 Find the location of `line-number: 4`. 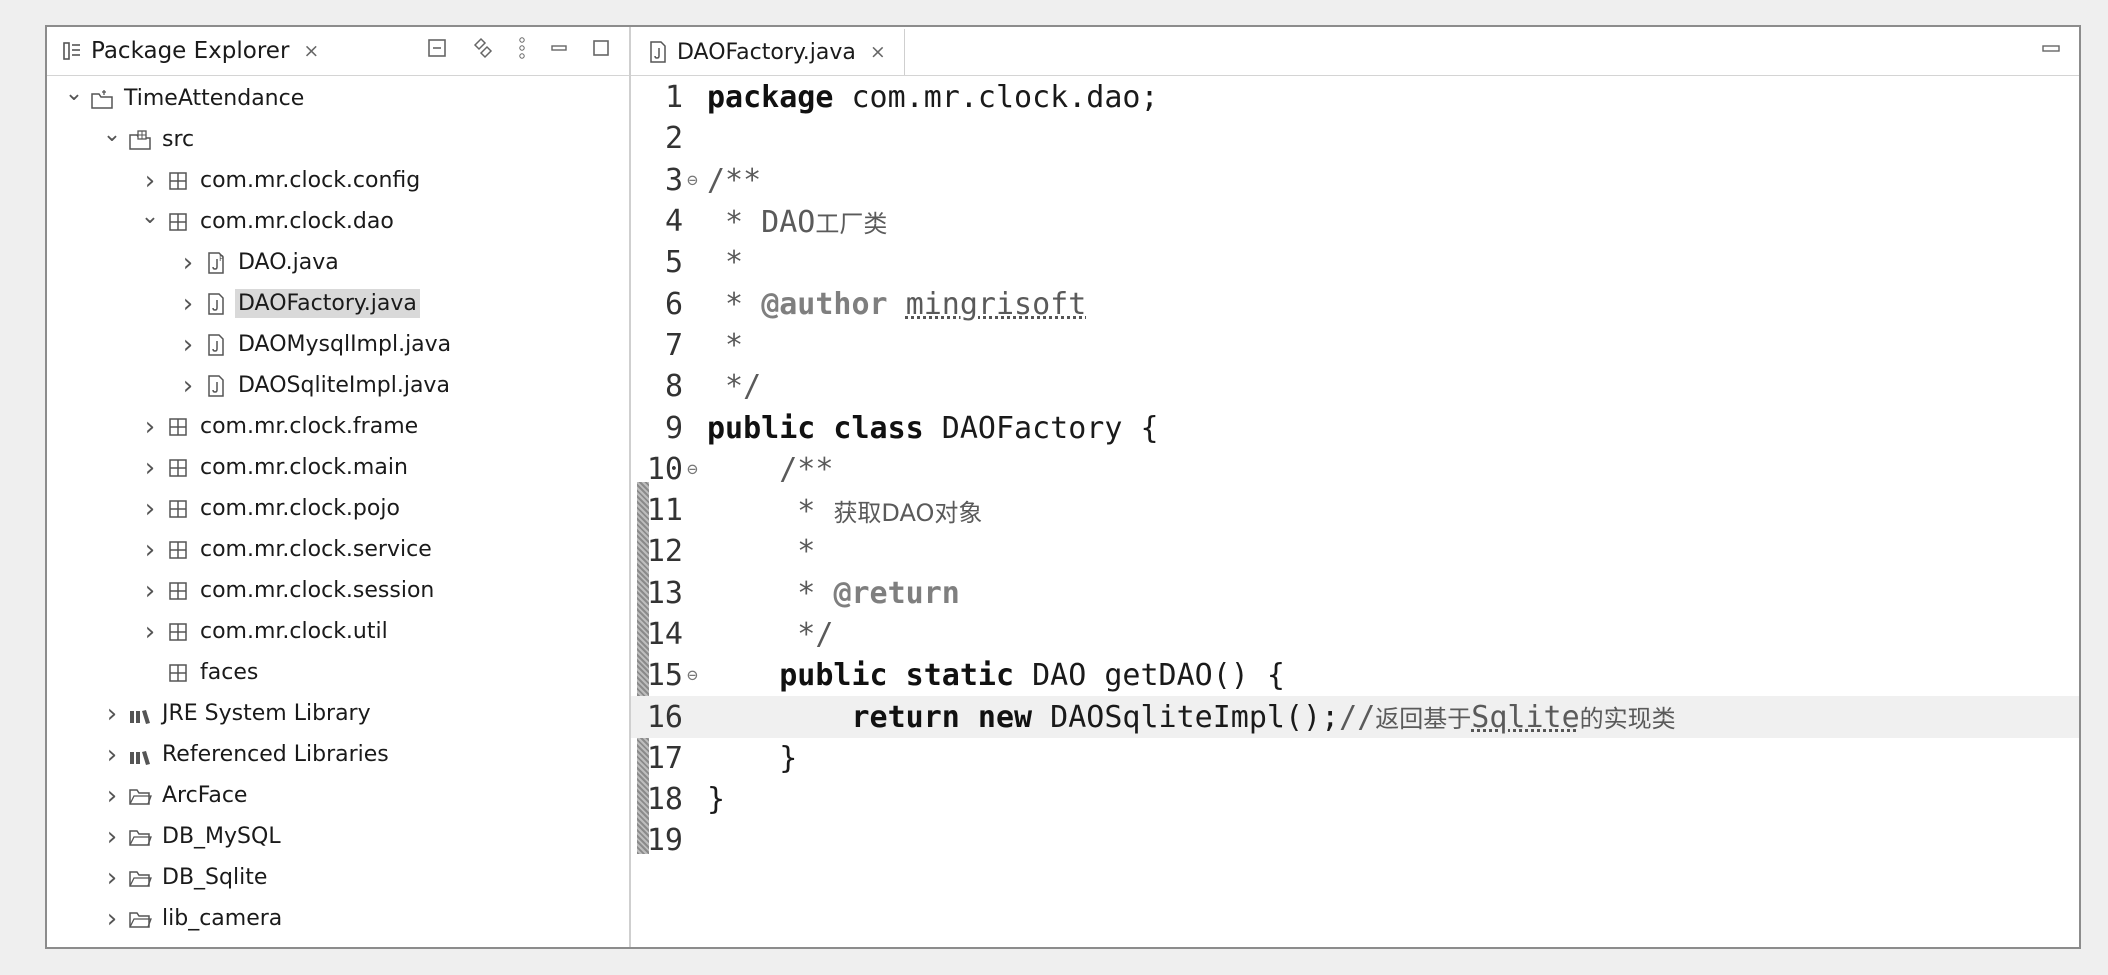

line-number: 4 is located at coordinates (673, 222).